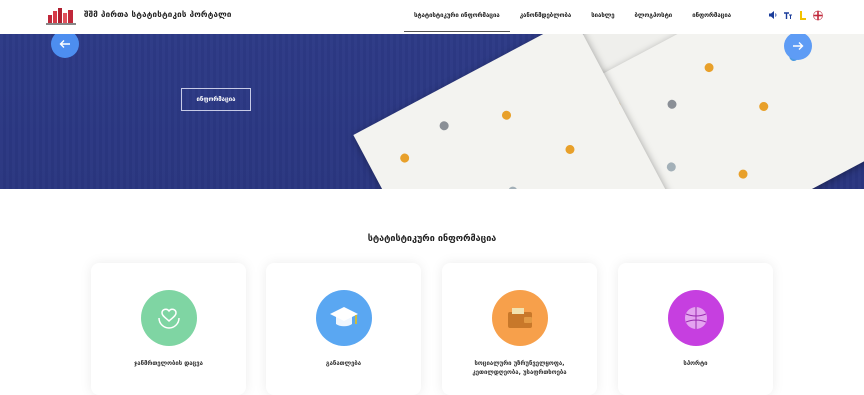 The height and width of the screenshot is (395, 864). I want to click on nav-blogpost: ბლოგპოსტი, so click(654, 16).